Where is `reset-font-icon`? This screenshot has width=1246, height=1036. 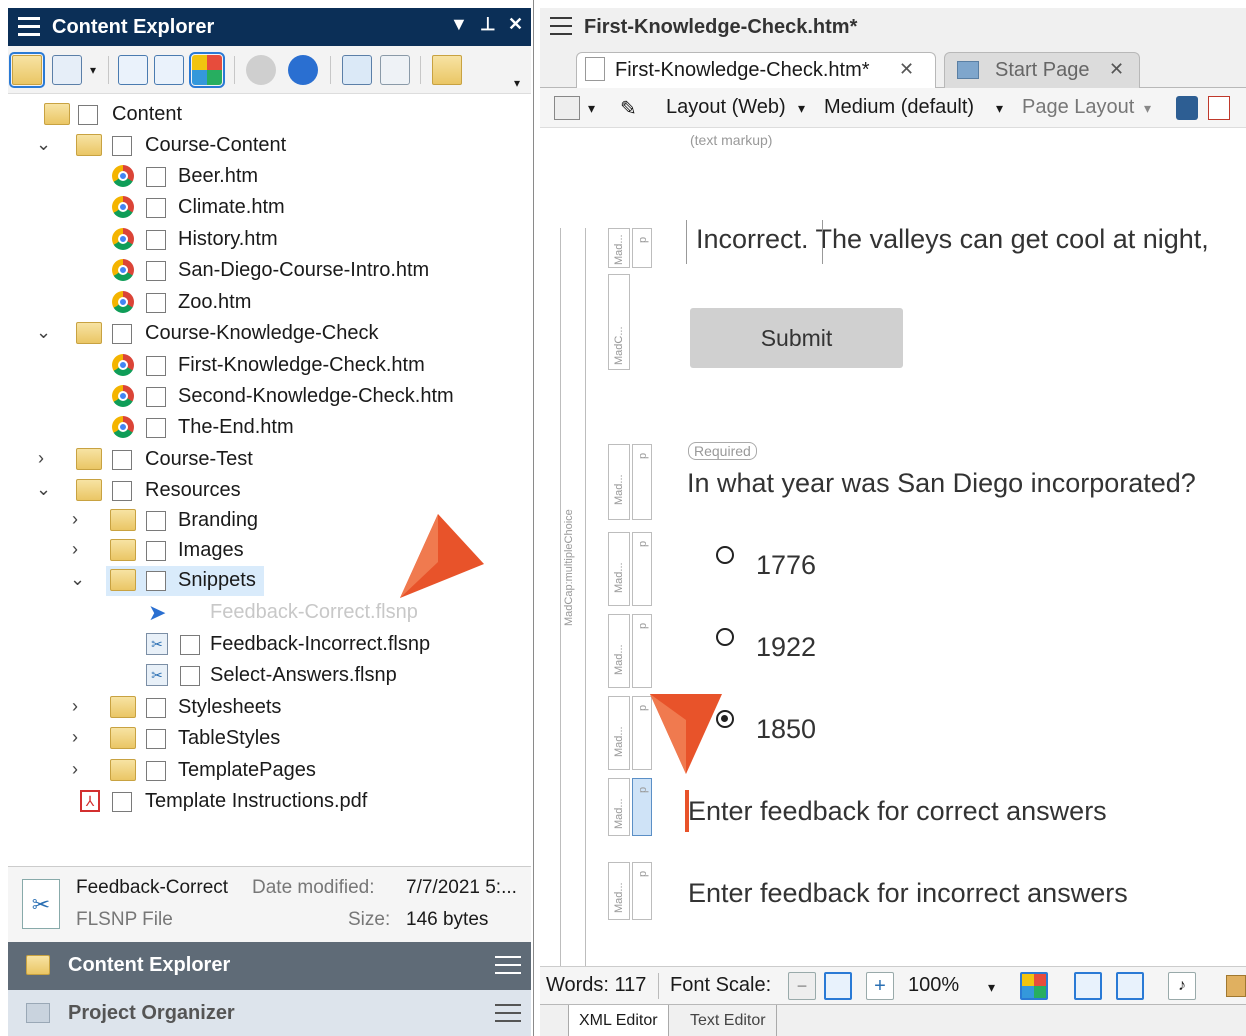 reset-font-icon is located at coordinates (838, 986).